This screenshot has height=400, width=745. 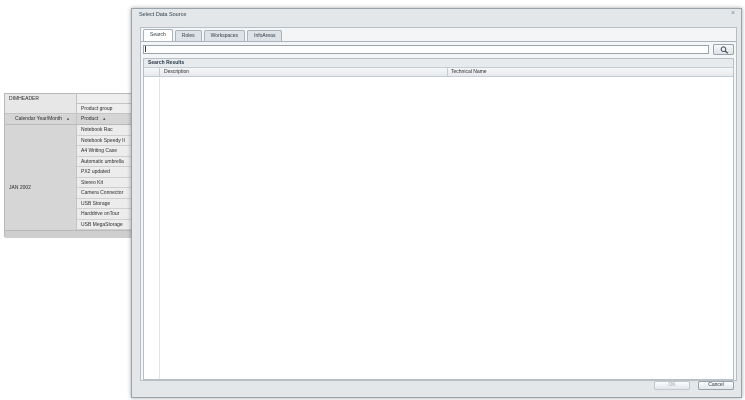 I want to click on magnifier-icon, so click(x=724, y=50).